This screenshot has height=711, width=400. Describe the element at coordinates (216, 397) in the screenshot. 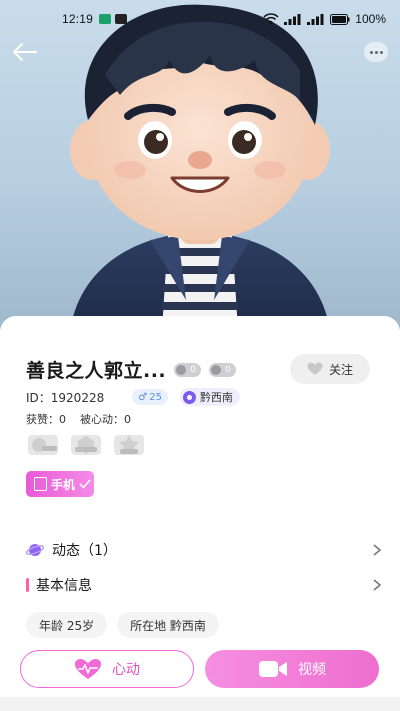

I see `location-value: 黔西南` at that location.